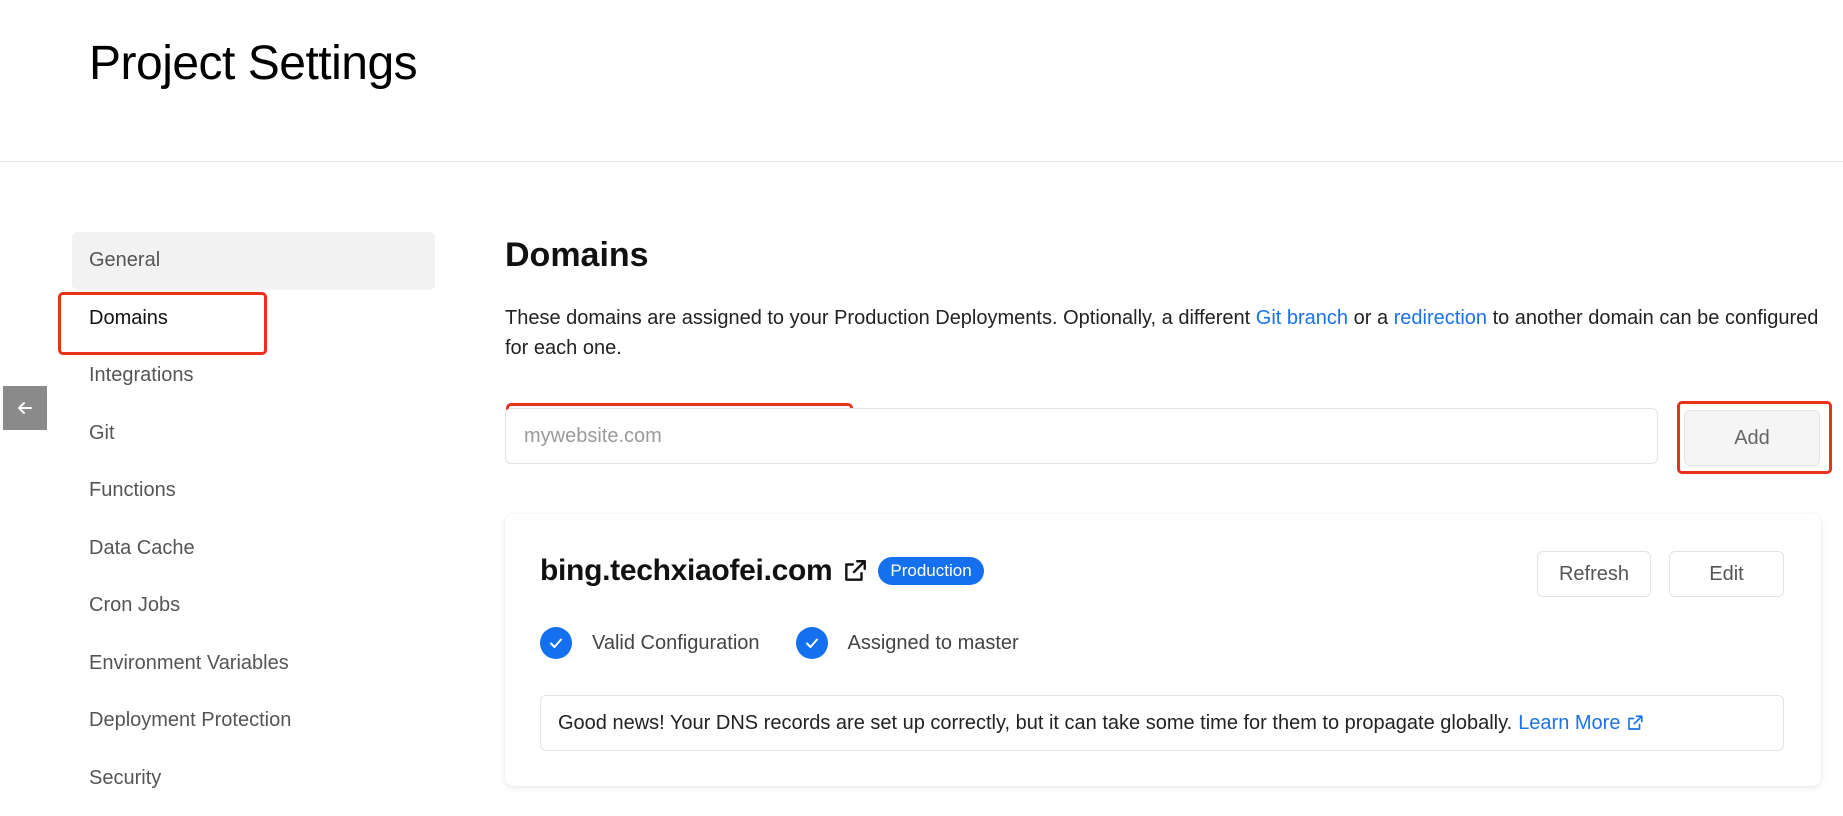 The image size is (1843, 816). I want to click on redirection-link: redirection, so click(1440, 318).